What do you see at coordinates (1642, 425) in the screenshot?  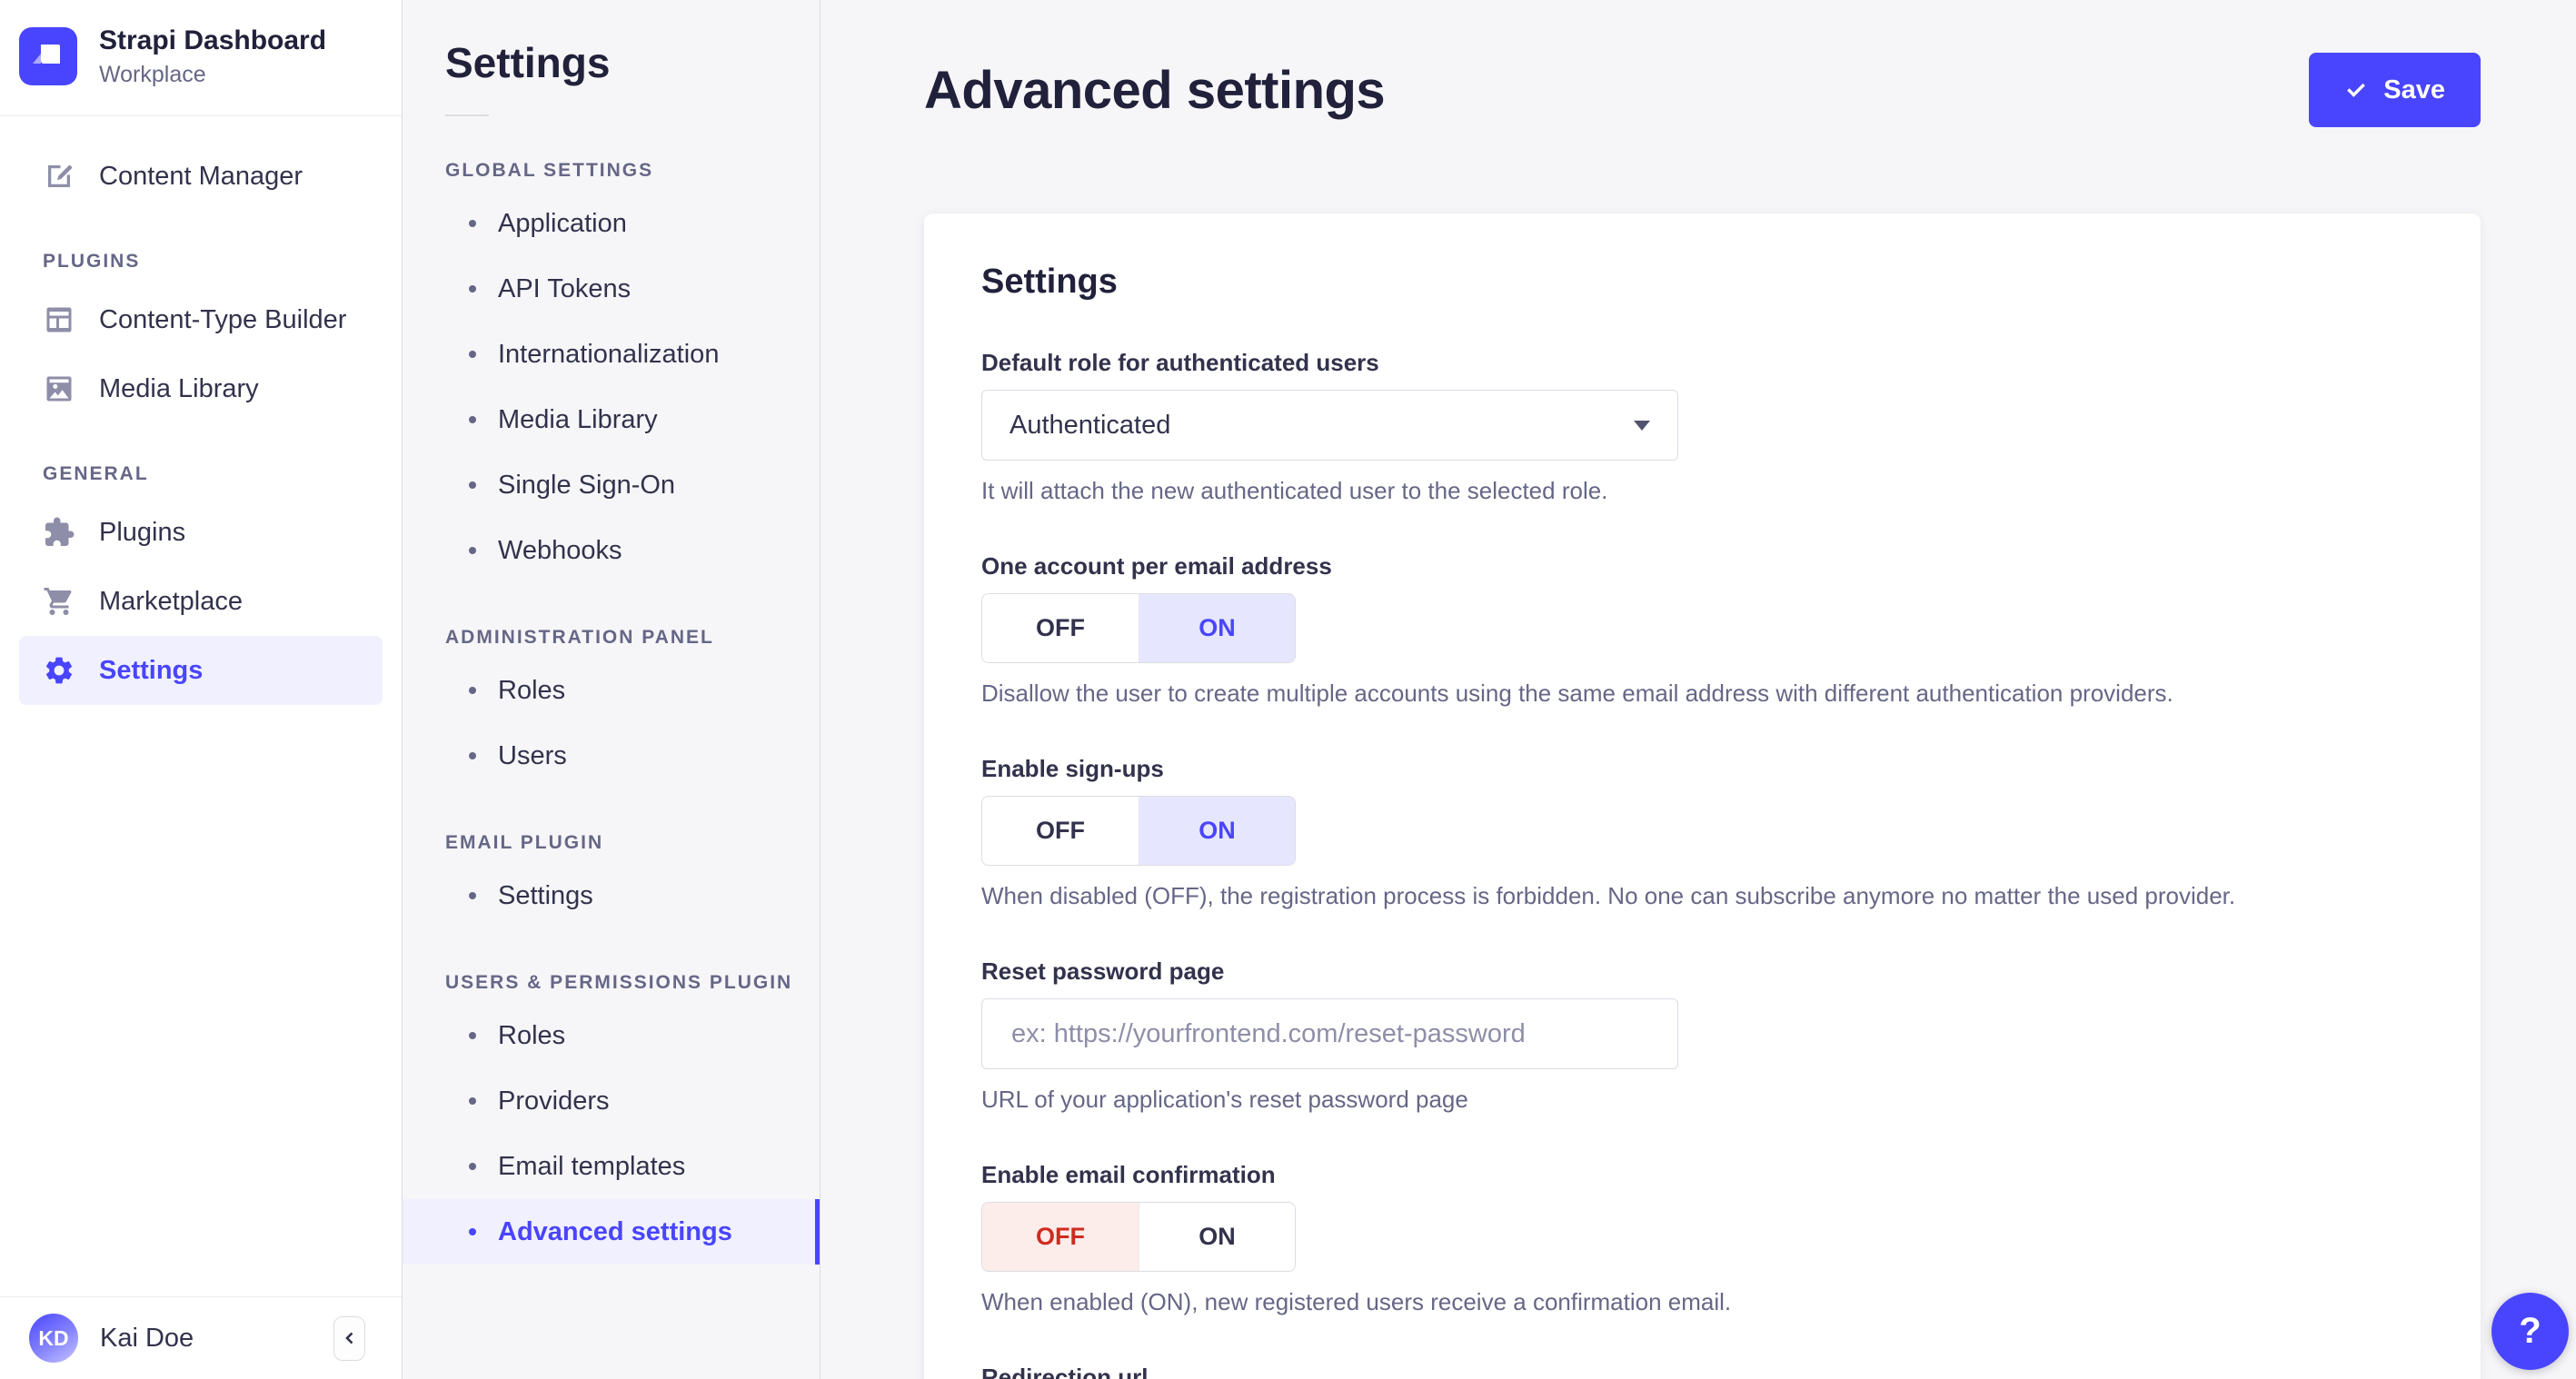 I see `chevron-down-icon` at bounding box center [1642, 425].